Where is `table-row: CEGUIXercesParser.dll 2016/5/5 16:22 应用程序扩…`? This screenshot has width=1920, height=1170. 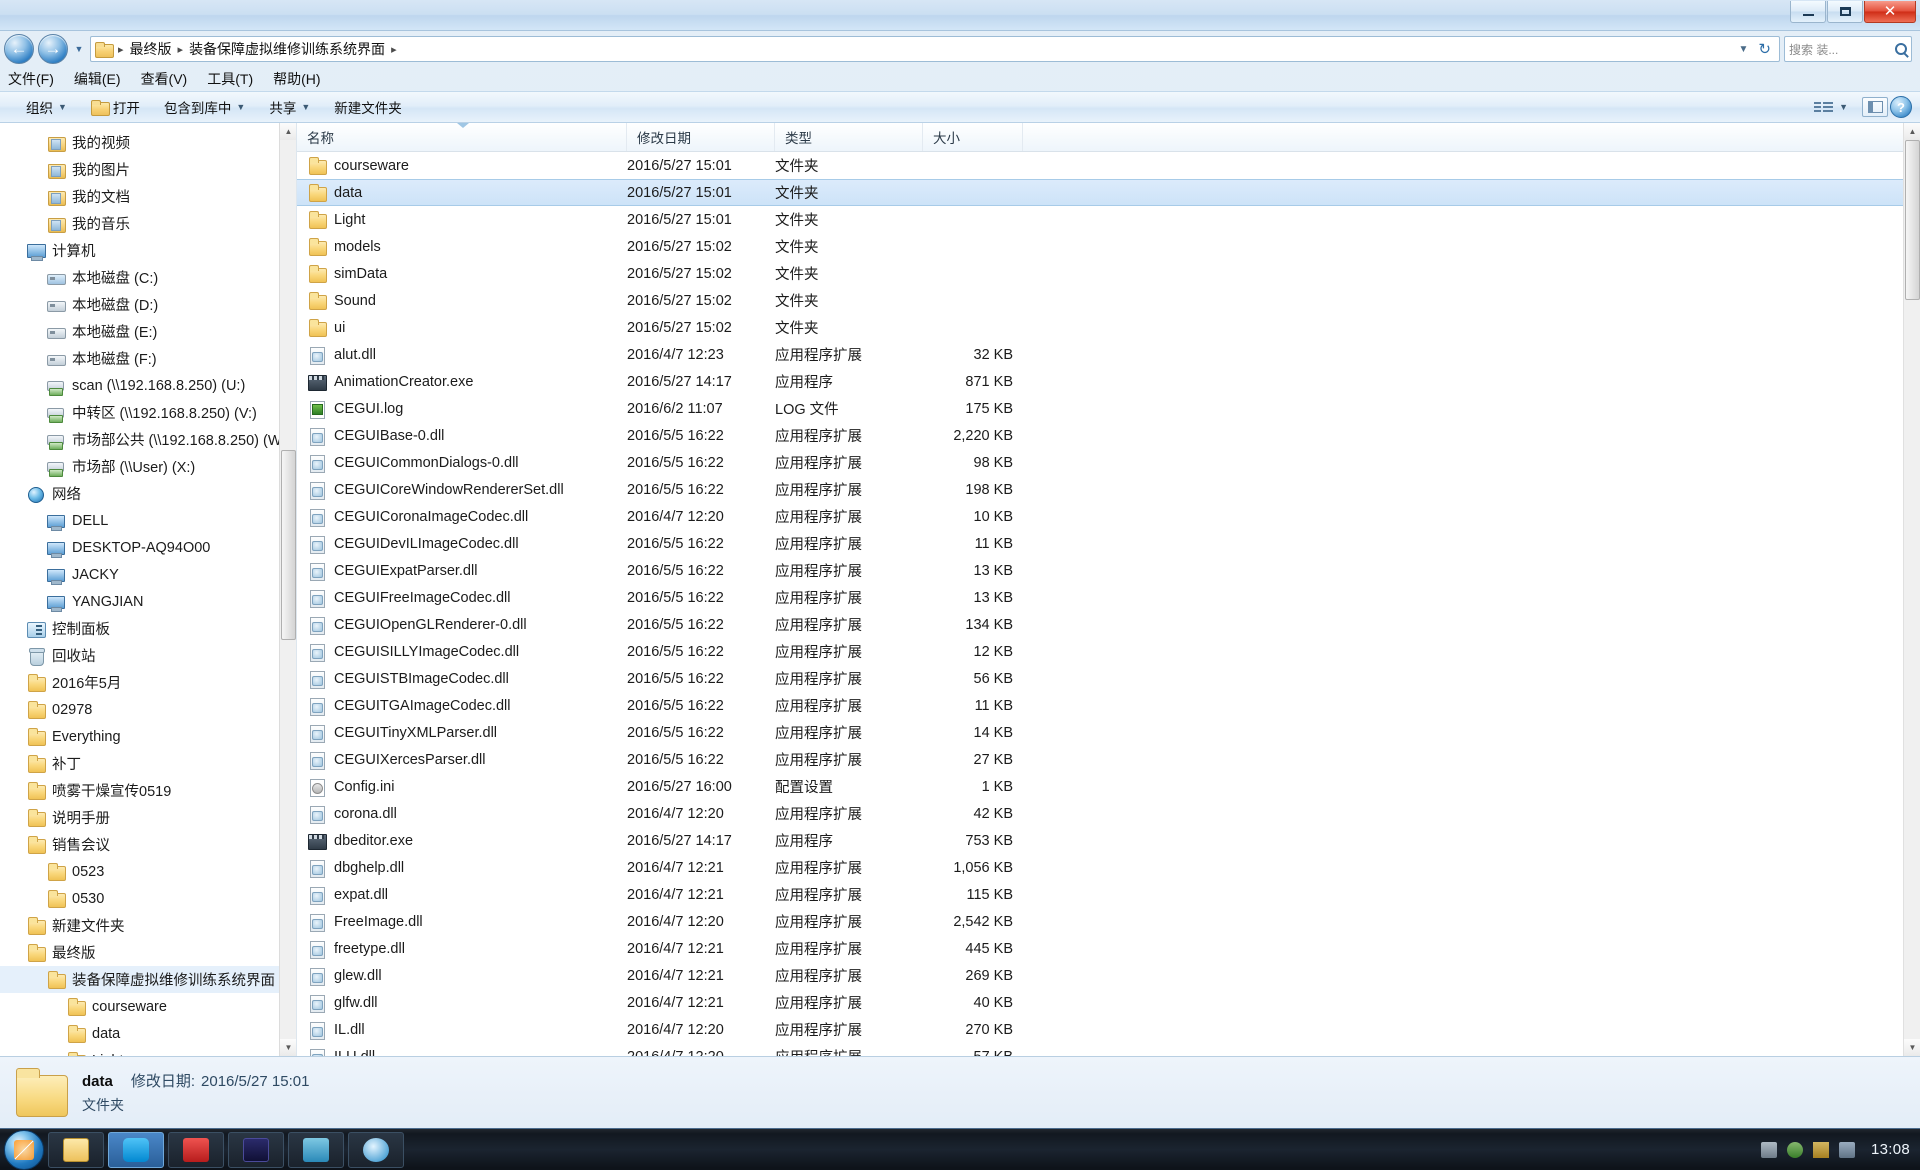 table-row: CEGUIXercesParser.dll 2016/5/5 16:22 应用程序扩… is located at coordinates (1108, 759).